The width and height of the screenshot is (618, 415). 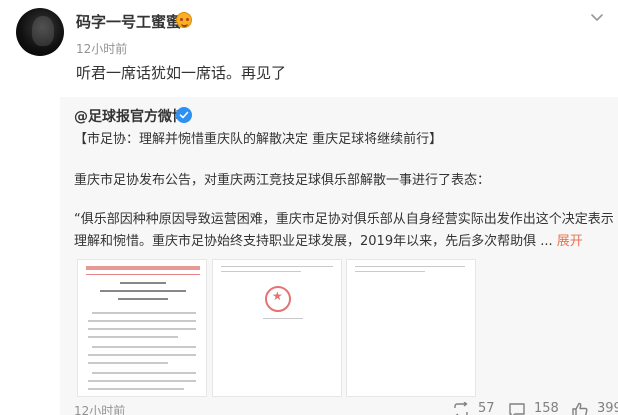 I want to click on verified-icon, so click(x=184, y=115).